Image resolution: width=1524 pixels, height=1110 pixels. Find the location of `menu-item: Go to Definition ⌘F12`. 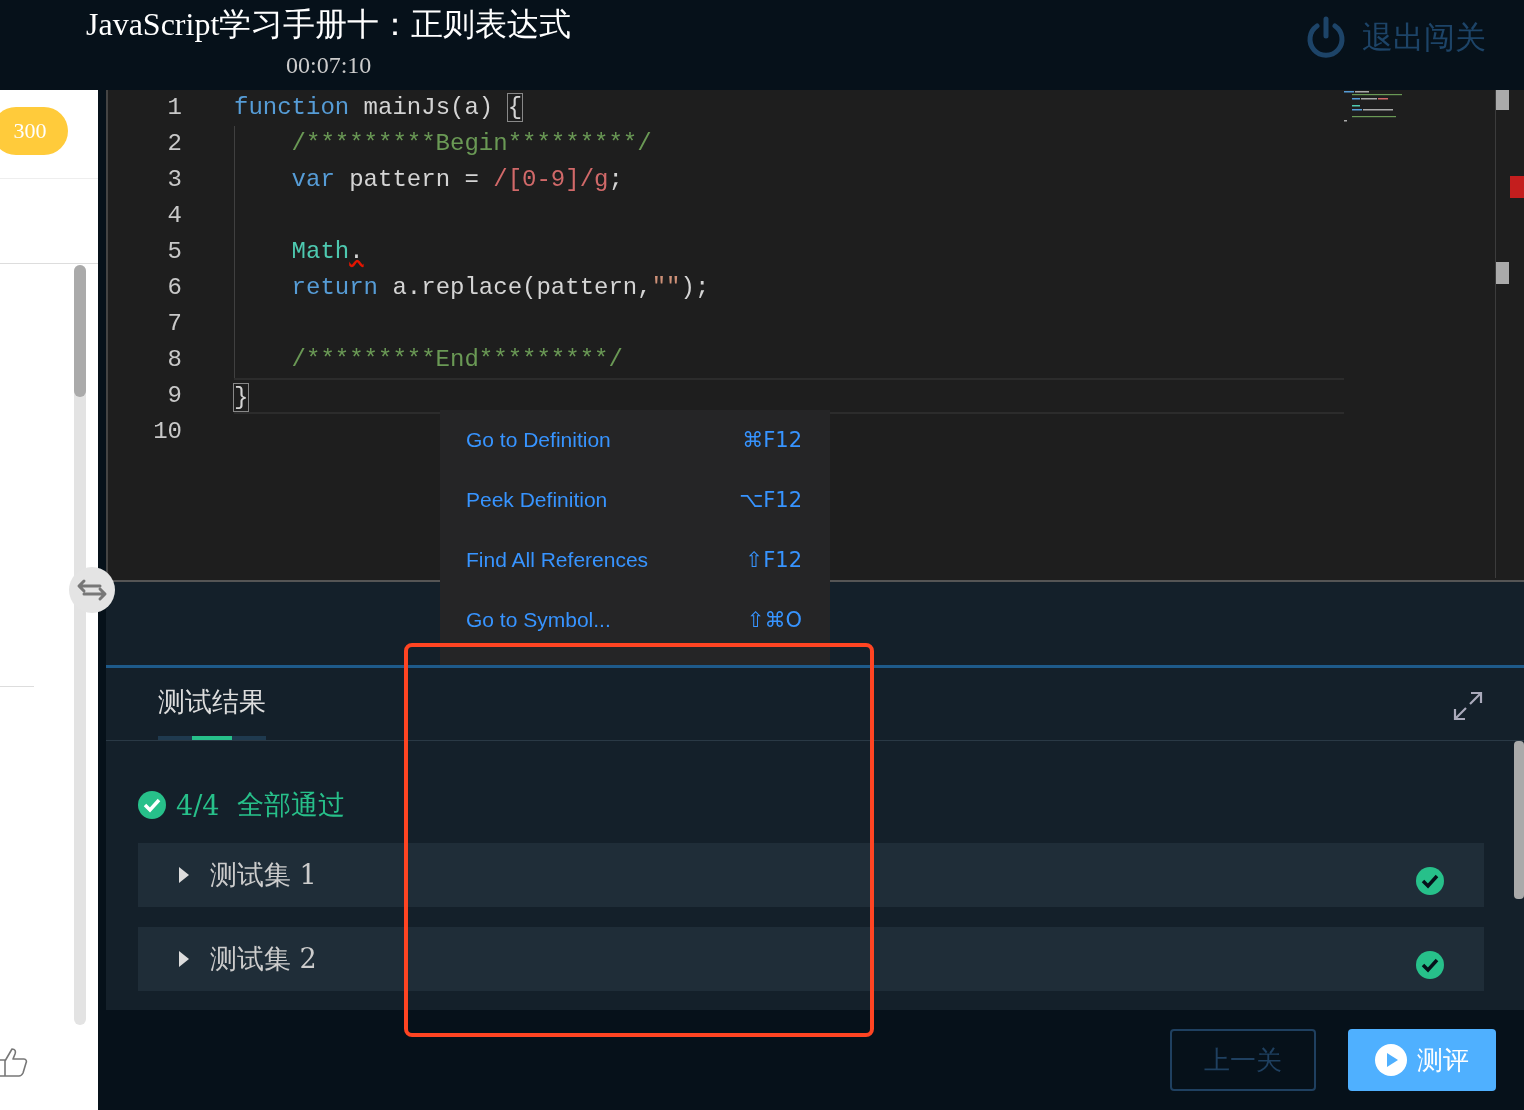

menu-item: Go to Definition ⌘F12 is located at coordinates (635, 440).